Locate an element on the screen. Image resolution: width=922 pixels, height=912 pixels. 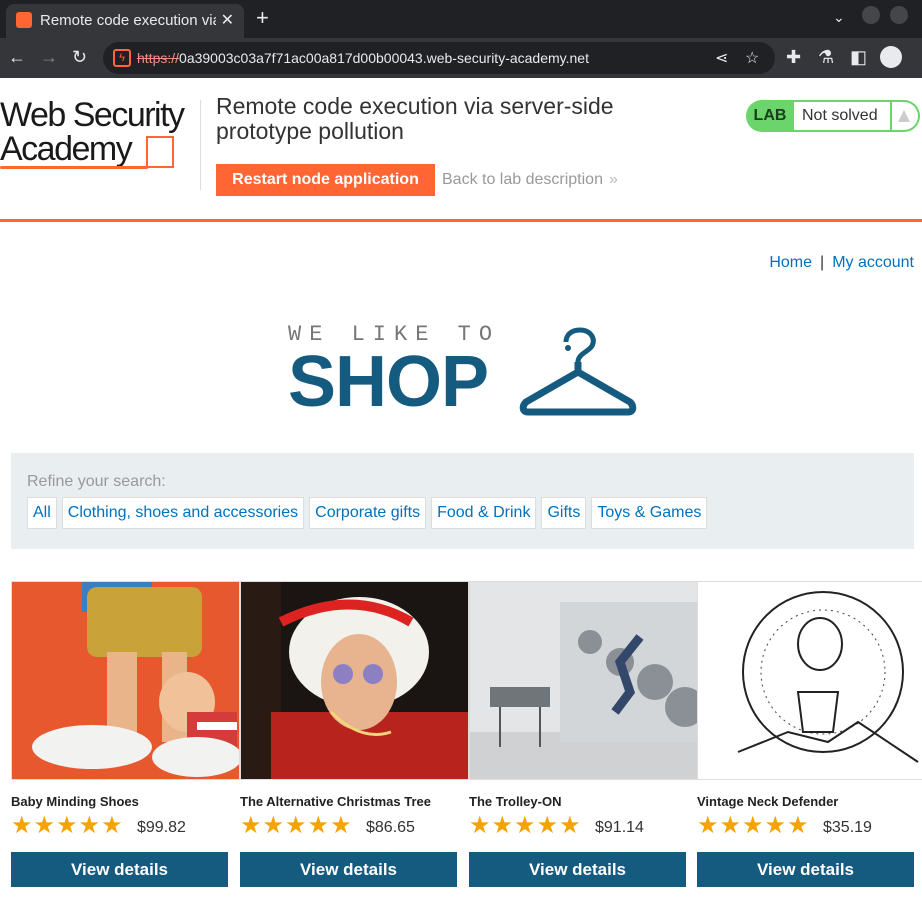
new-tab-icon: + is located at coordinates (262, 18).